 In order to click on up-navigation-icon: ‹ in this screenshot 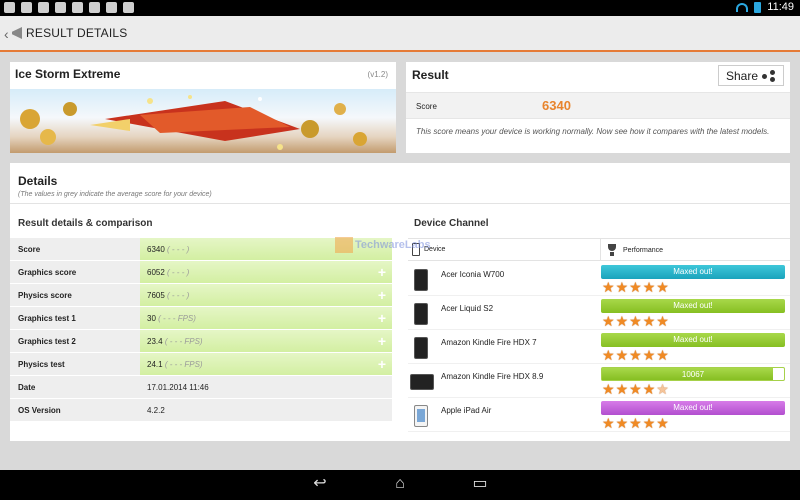, I will do `click(6, 34)`.